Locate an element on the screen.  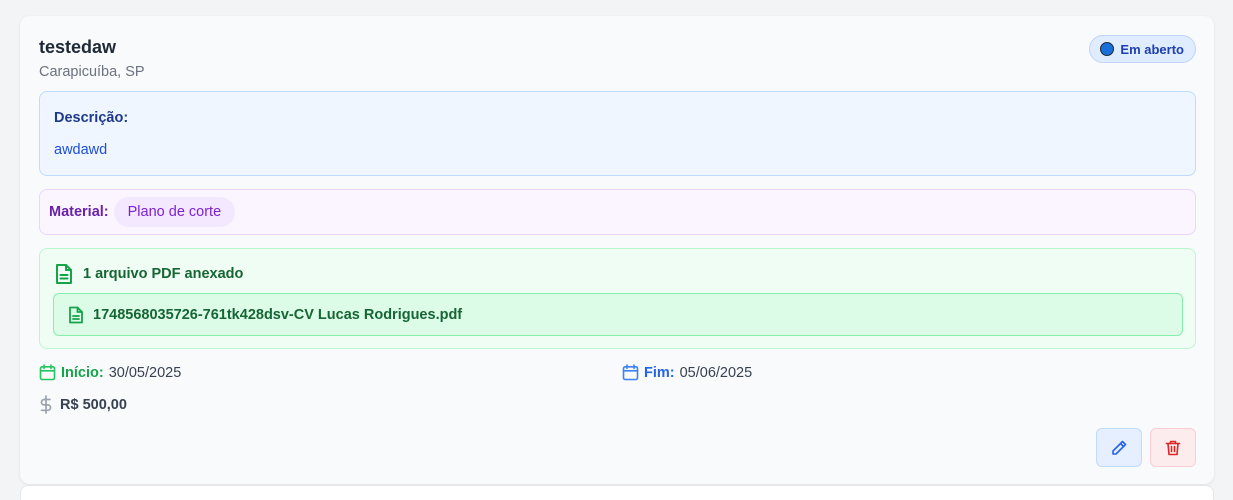
status-badge: Em aberto is located at coordinates (1142, 49).